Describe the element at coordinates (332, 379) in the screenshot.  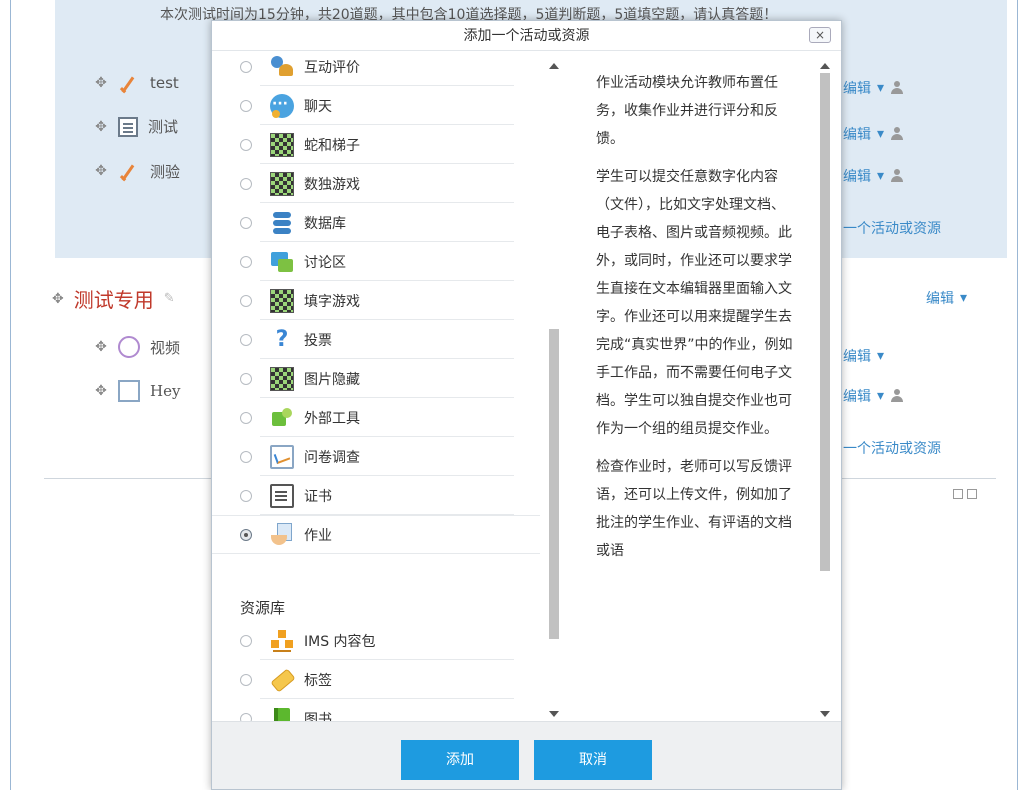
I see `option-label: 图片隐藏` at that location.